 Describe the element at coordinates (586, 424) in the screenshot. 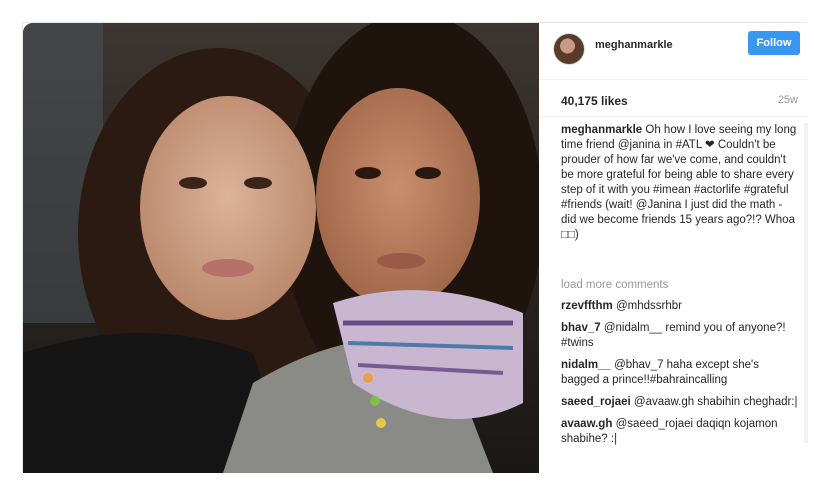

I see `comment-username: avaaw.gh` at that location.